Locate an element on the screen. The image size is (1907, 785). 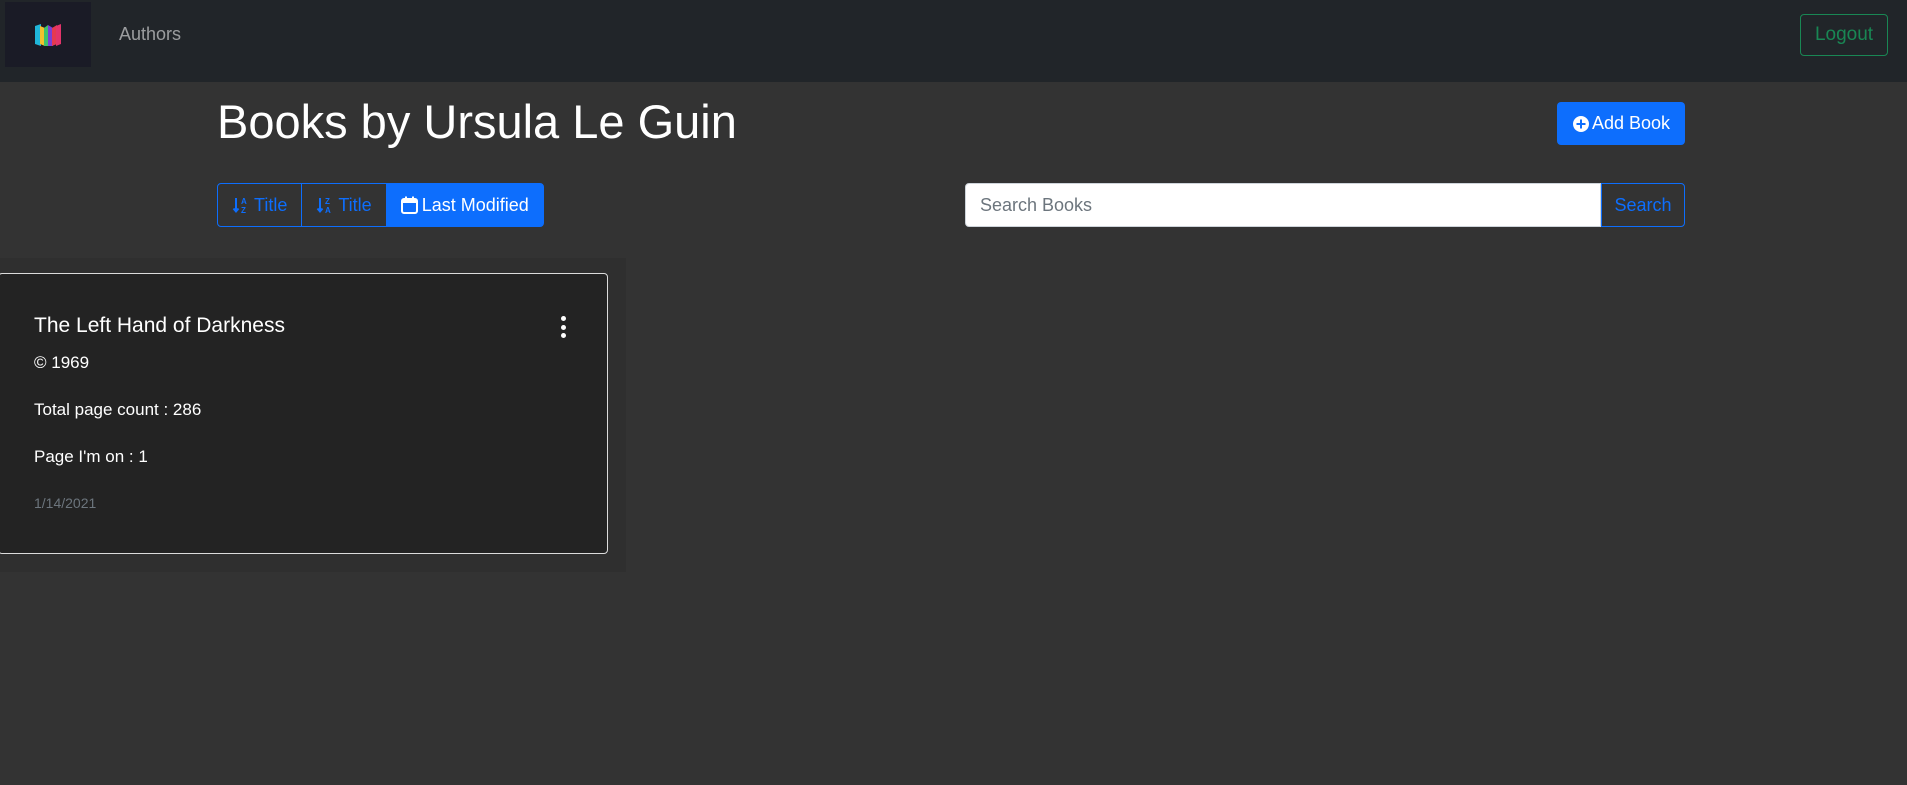
logout-button: Logout is located at coordinates (1844, 35).